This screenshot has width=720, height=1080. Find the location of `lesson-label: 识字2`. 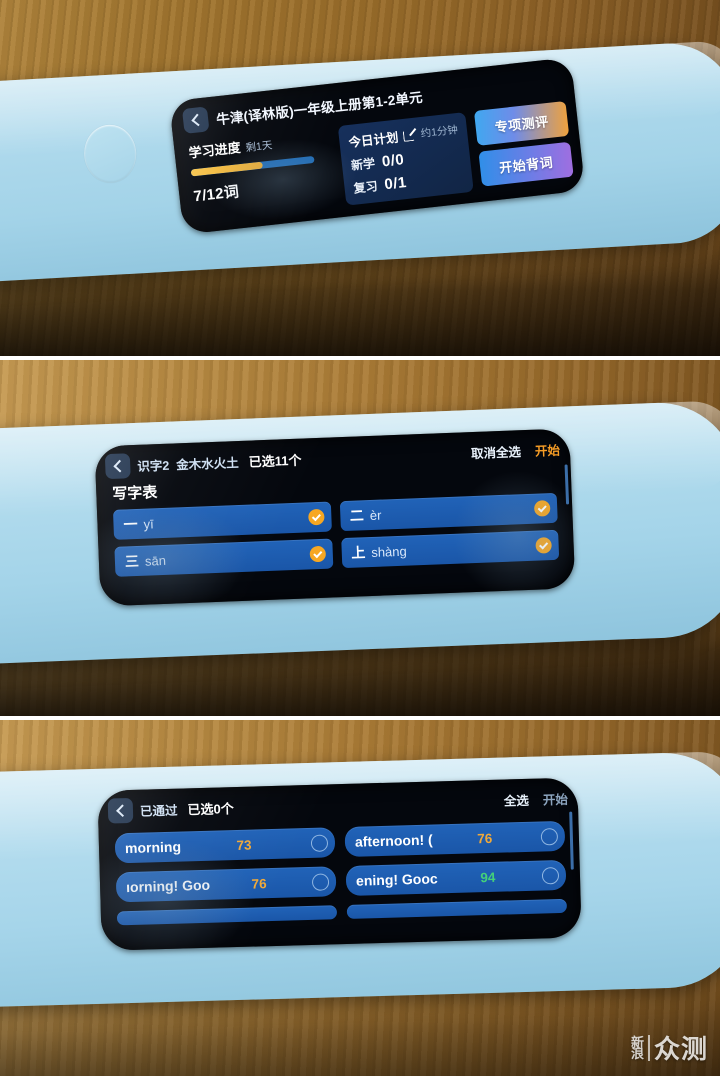

lesson-label: 识字2 is located at coordinates (153, 466).